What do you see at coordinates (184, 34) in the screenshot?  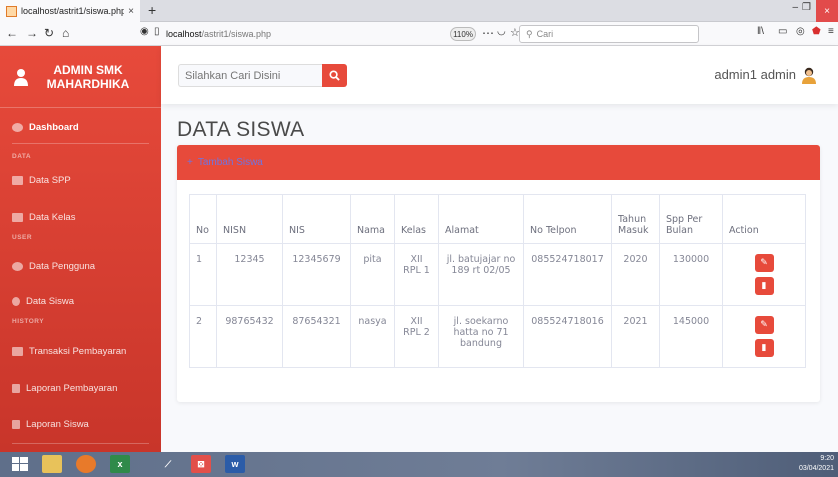 I see `url-host: localhost` at bounding box center [184, 34].